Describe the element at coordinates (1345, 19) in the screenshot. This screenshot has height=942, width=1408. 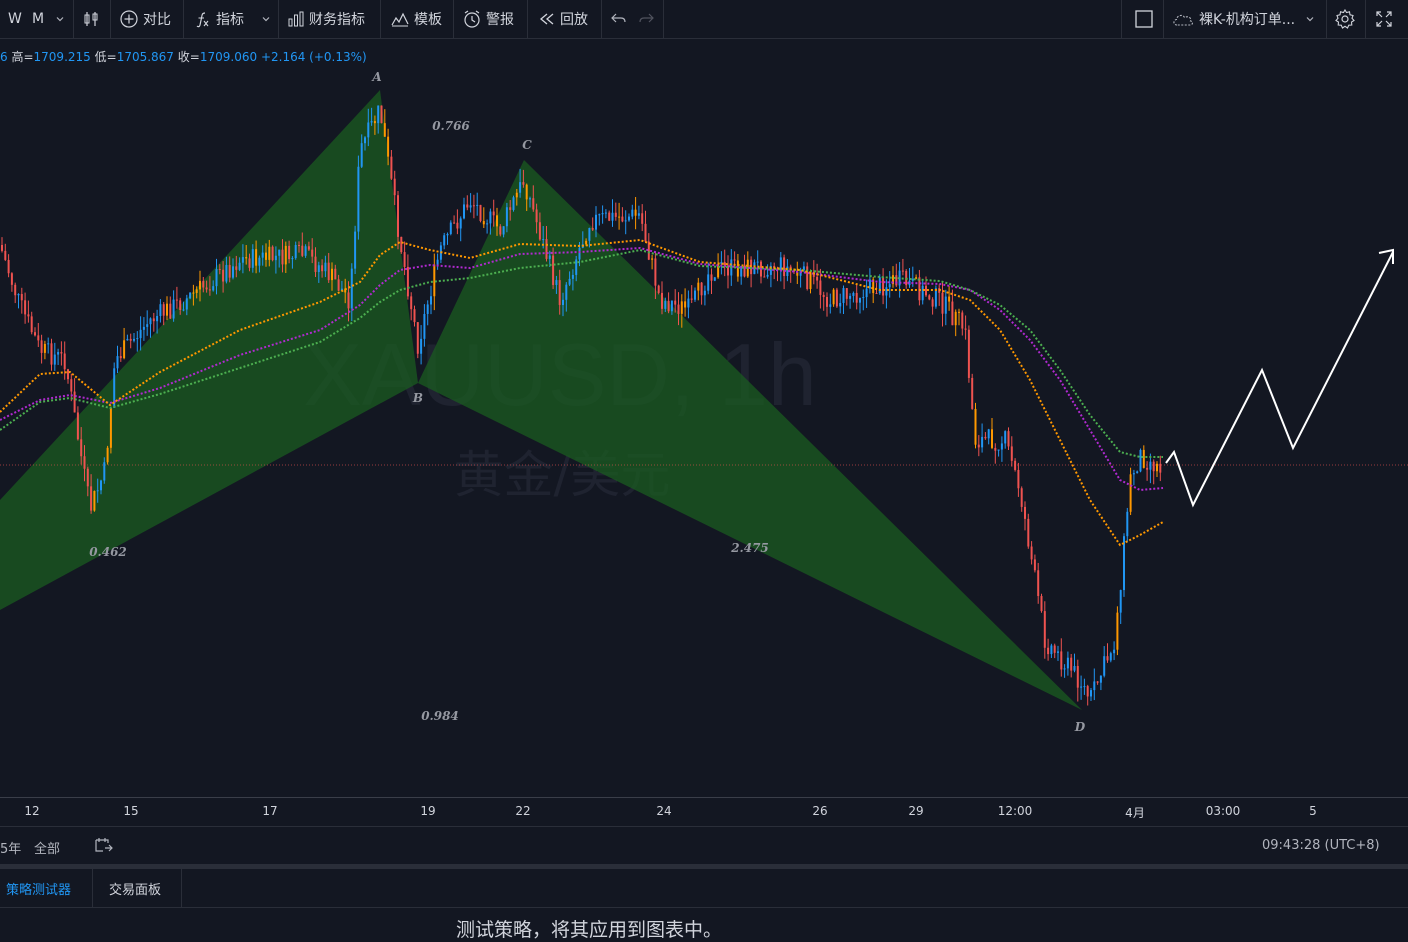
I see `settings-button` at that location.